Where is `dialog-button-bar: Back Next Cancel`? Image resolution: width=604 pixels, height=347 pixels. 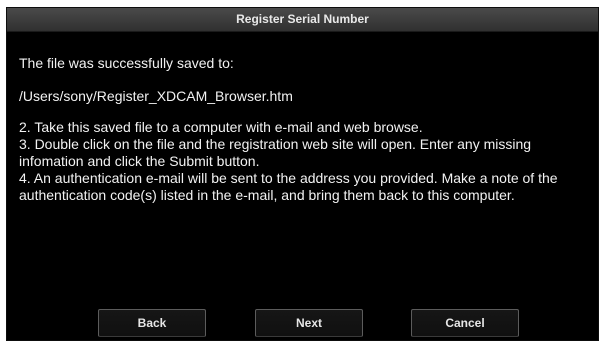 dialog-button-bar: Back Next Cancel is located at coordinates (302, 324).